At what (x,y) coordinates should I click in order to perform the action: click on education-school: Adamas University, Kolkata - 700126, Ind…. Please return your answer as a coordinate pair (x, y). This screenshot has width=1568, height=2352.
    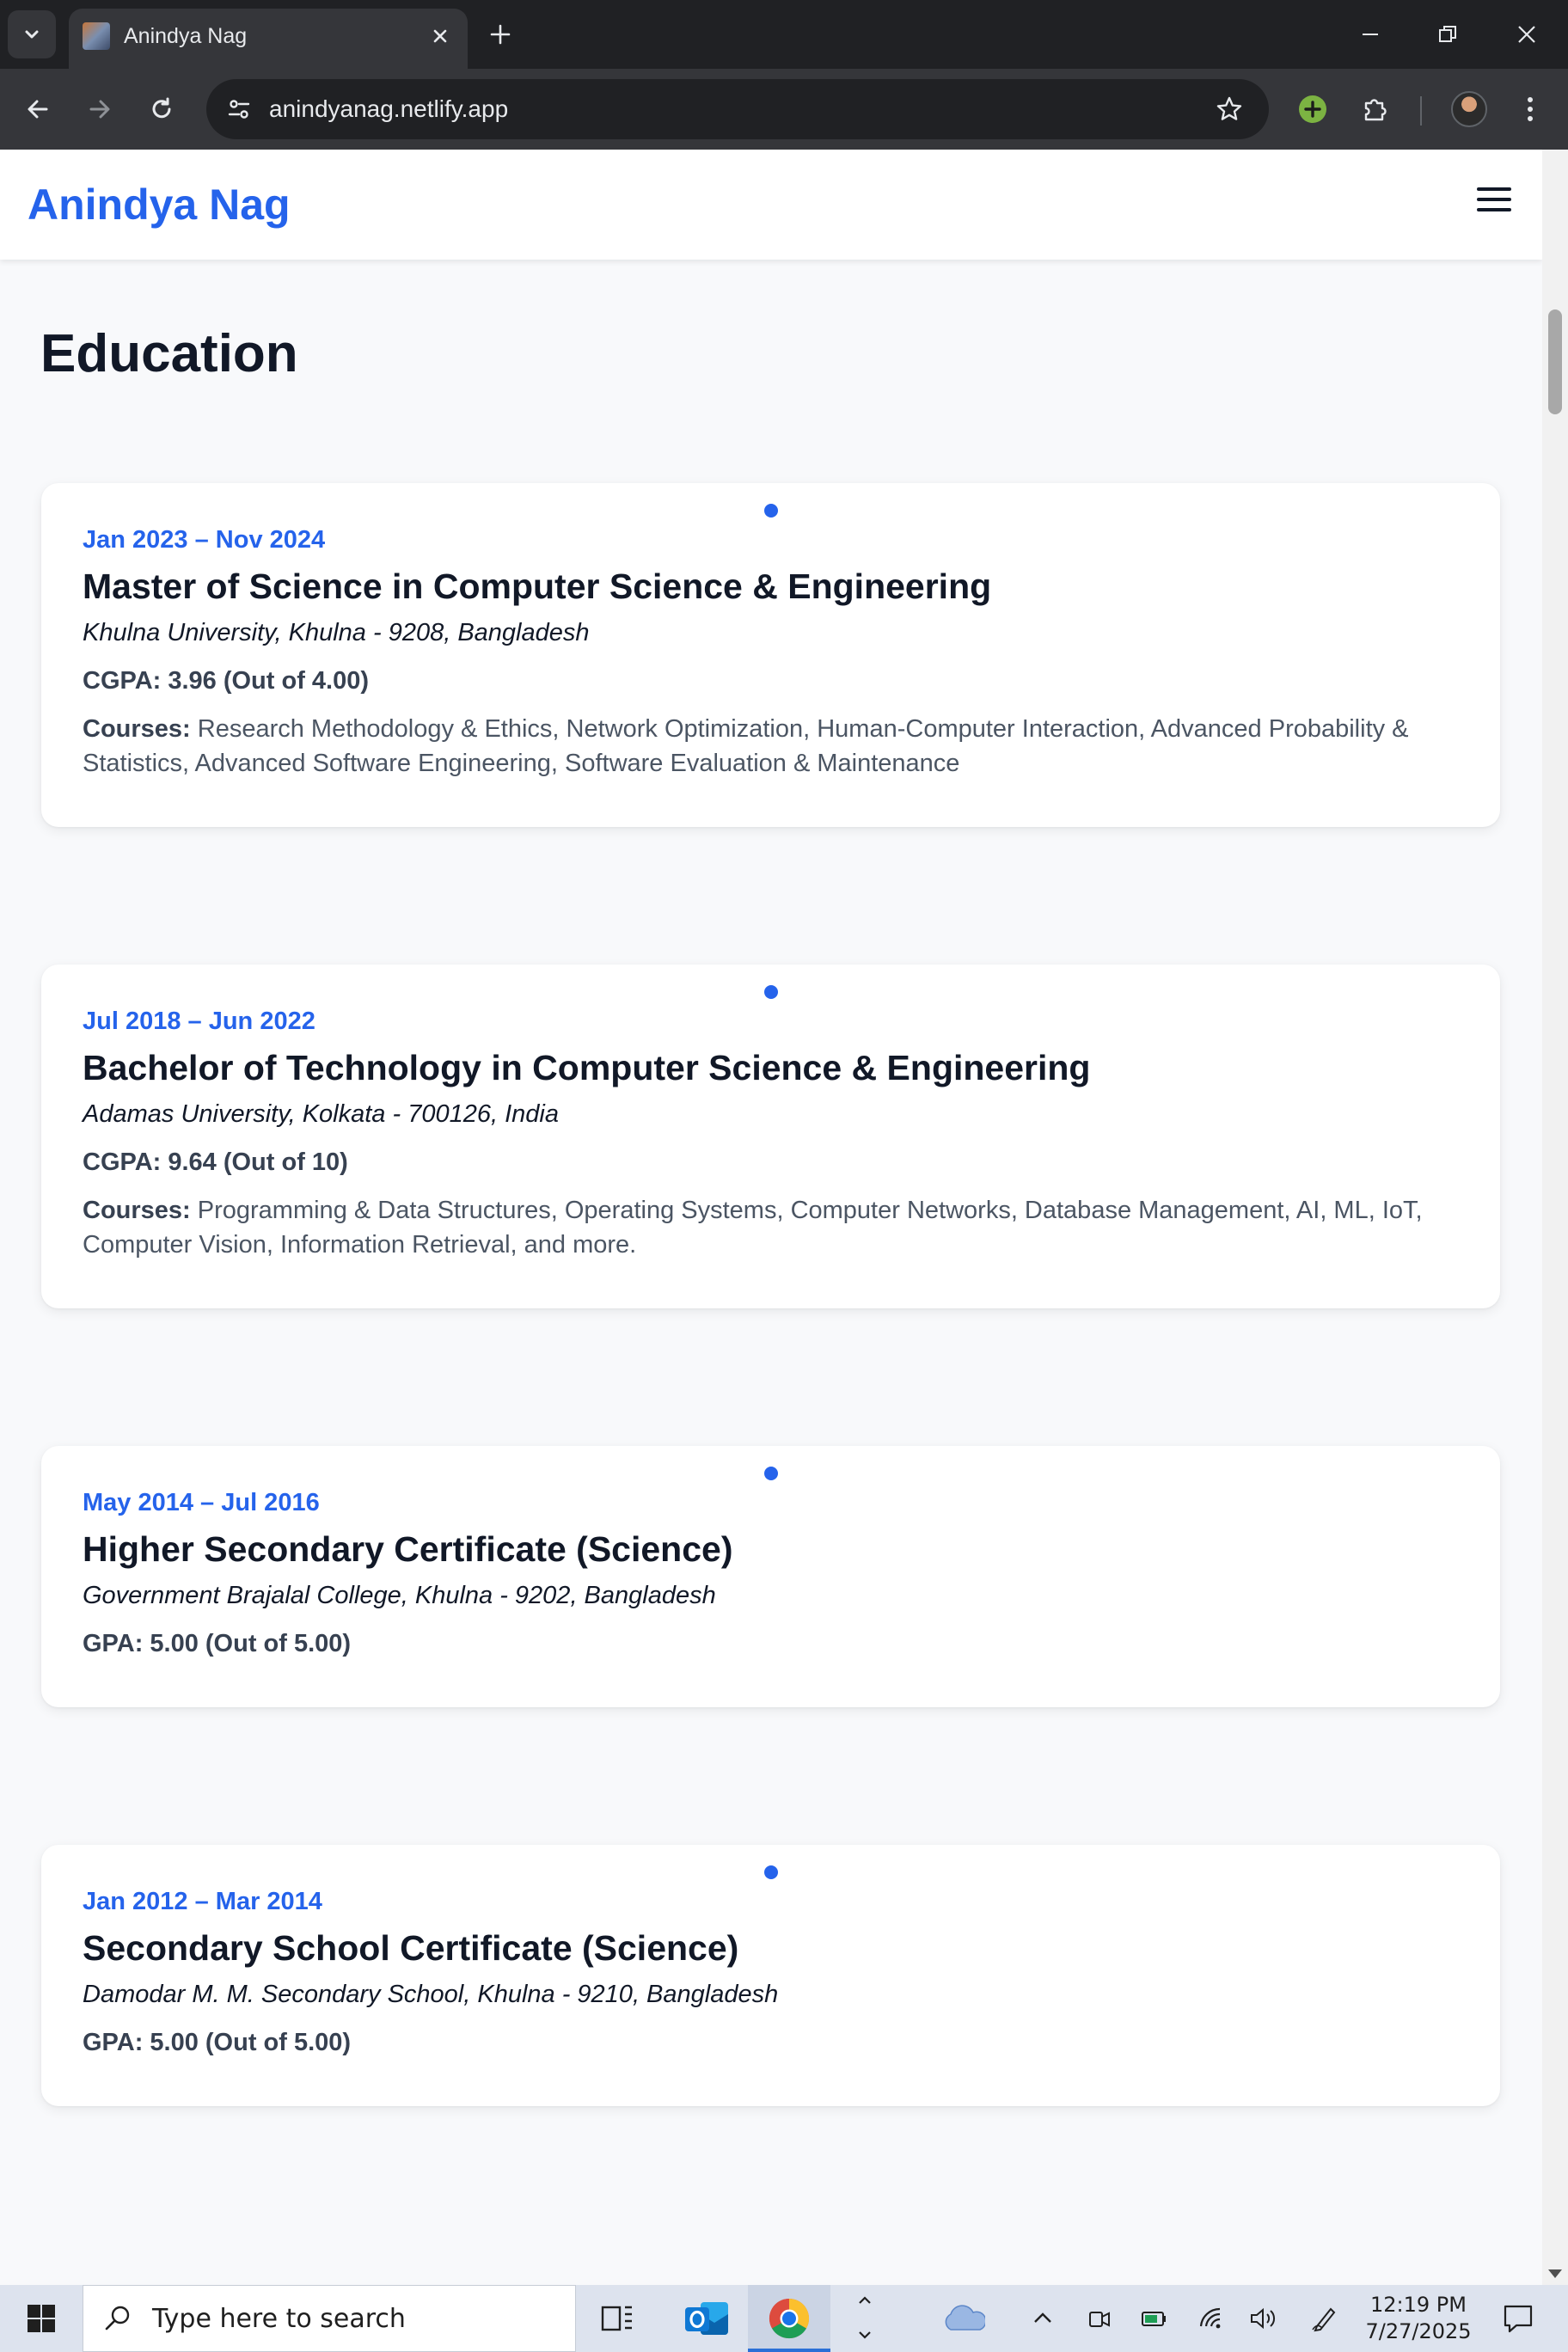
    Looking at the image, I should click on (321, 1114).